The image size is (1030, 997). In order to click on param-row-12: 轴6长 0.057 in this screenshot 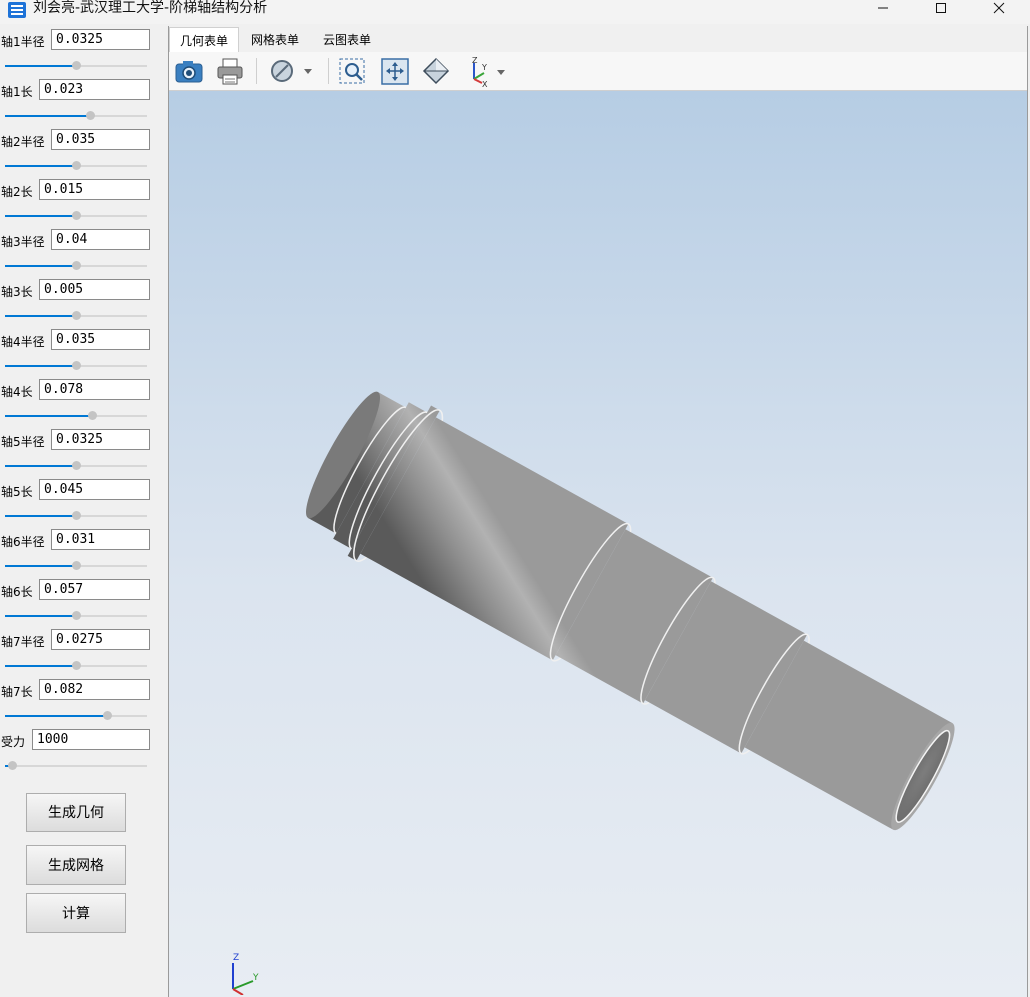, I will do `click(84, 603)`.